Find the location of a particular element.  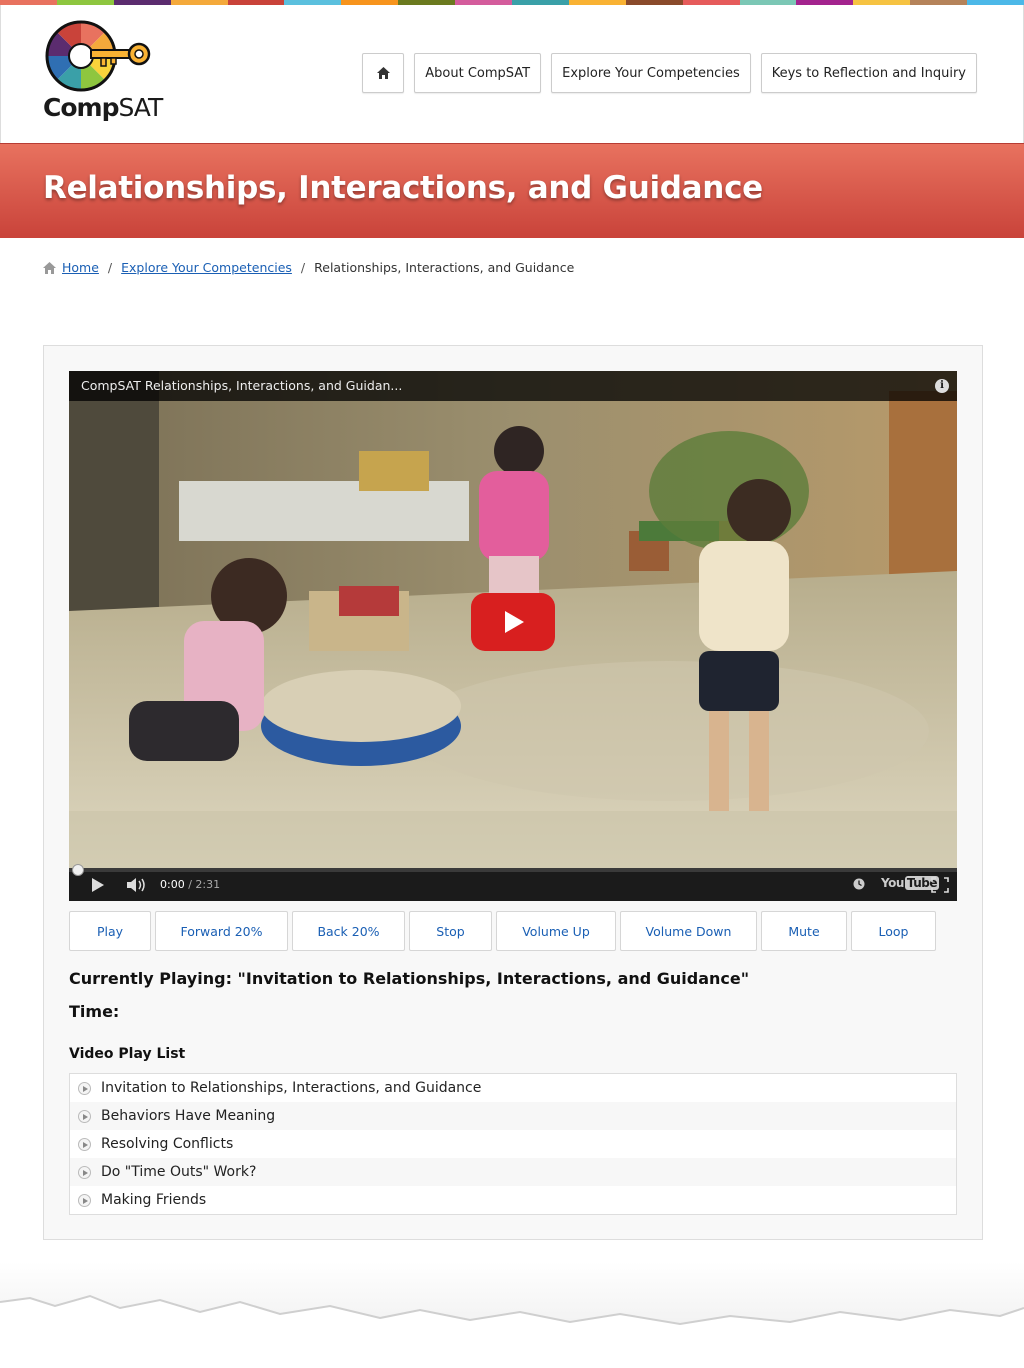

playlist-item-label: Making Friends is located at coordinates (154, 1200).